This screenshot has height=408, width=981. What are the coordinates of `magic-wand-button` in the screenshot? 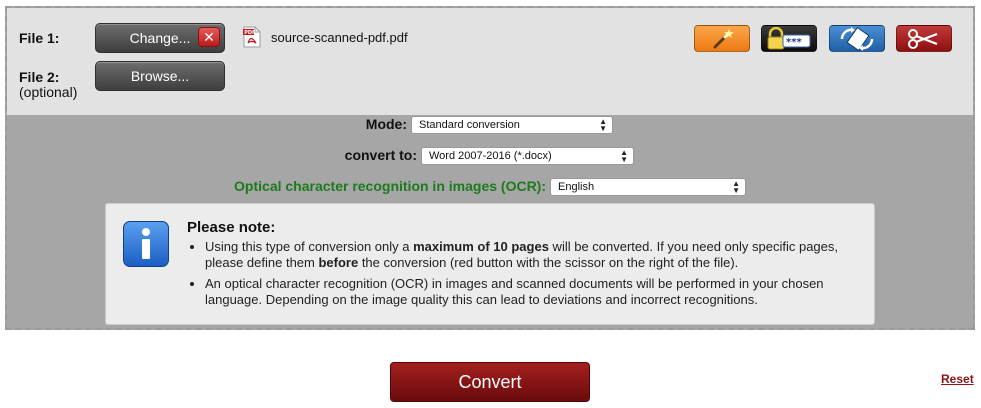 It's located at (722, 38).